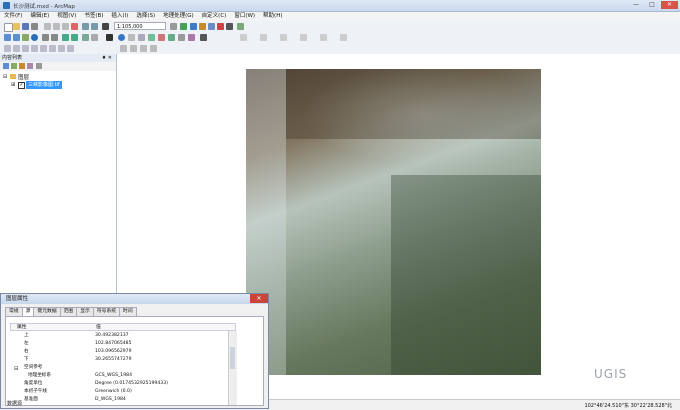 The width and height of the screenshot is (680, 410). I want to click on layer-visibility-checkbox: ✓, so click(21, 85).